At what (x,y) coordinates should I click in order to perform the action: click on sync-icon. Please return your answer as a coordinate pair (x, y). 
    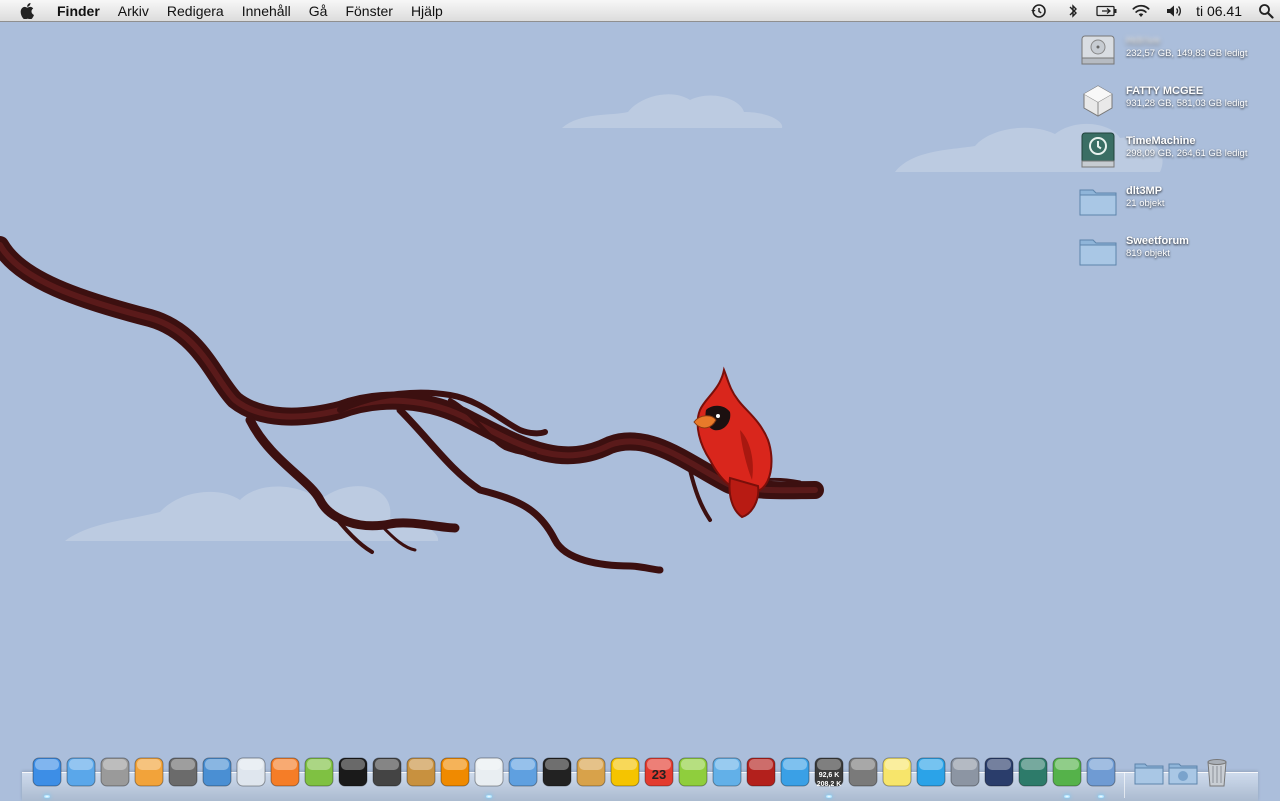
    Looking at the image, I should click on (863, 776).